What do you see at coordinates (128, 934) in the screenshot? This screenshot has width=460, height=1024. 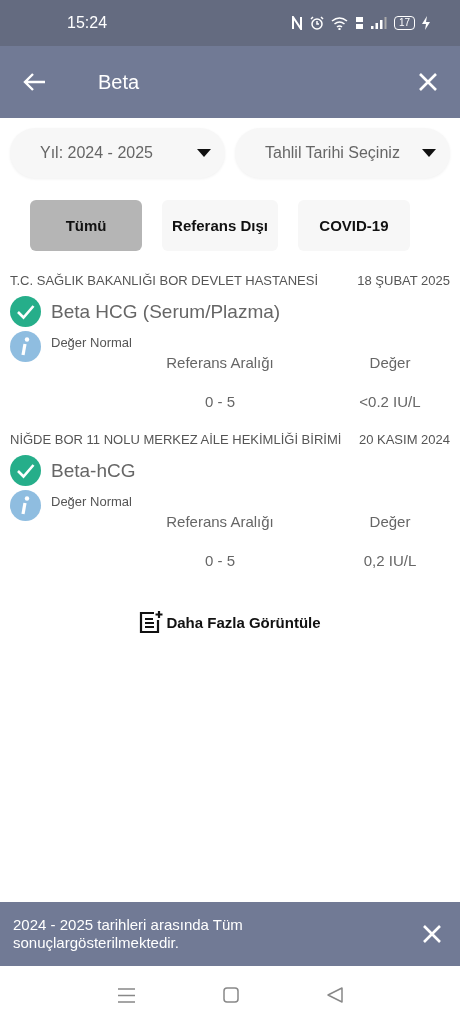 I see `snackbar-message: 2024 - 2025 tarihleri arasında Tüm sonuçlargösterilmektedir.` at bounding box center [128, 934].